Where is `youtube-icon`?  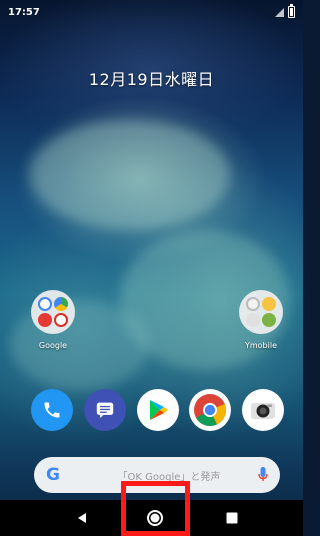 youtube-icon is located at coordinates (45, 320).